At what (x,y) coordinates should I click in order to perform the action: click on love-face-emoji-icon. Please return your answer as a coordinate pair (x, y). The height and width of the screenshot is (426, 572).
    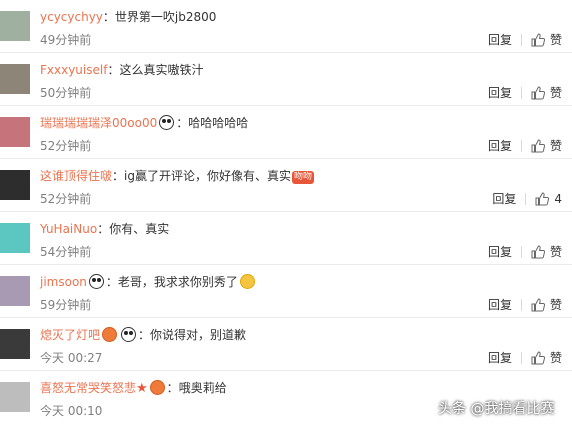
    Looking at the image, I should click on (157, 387).